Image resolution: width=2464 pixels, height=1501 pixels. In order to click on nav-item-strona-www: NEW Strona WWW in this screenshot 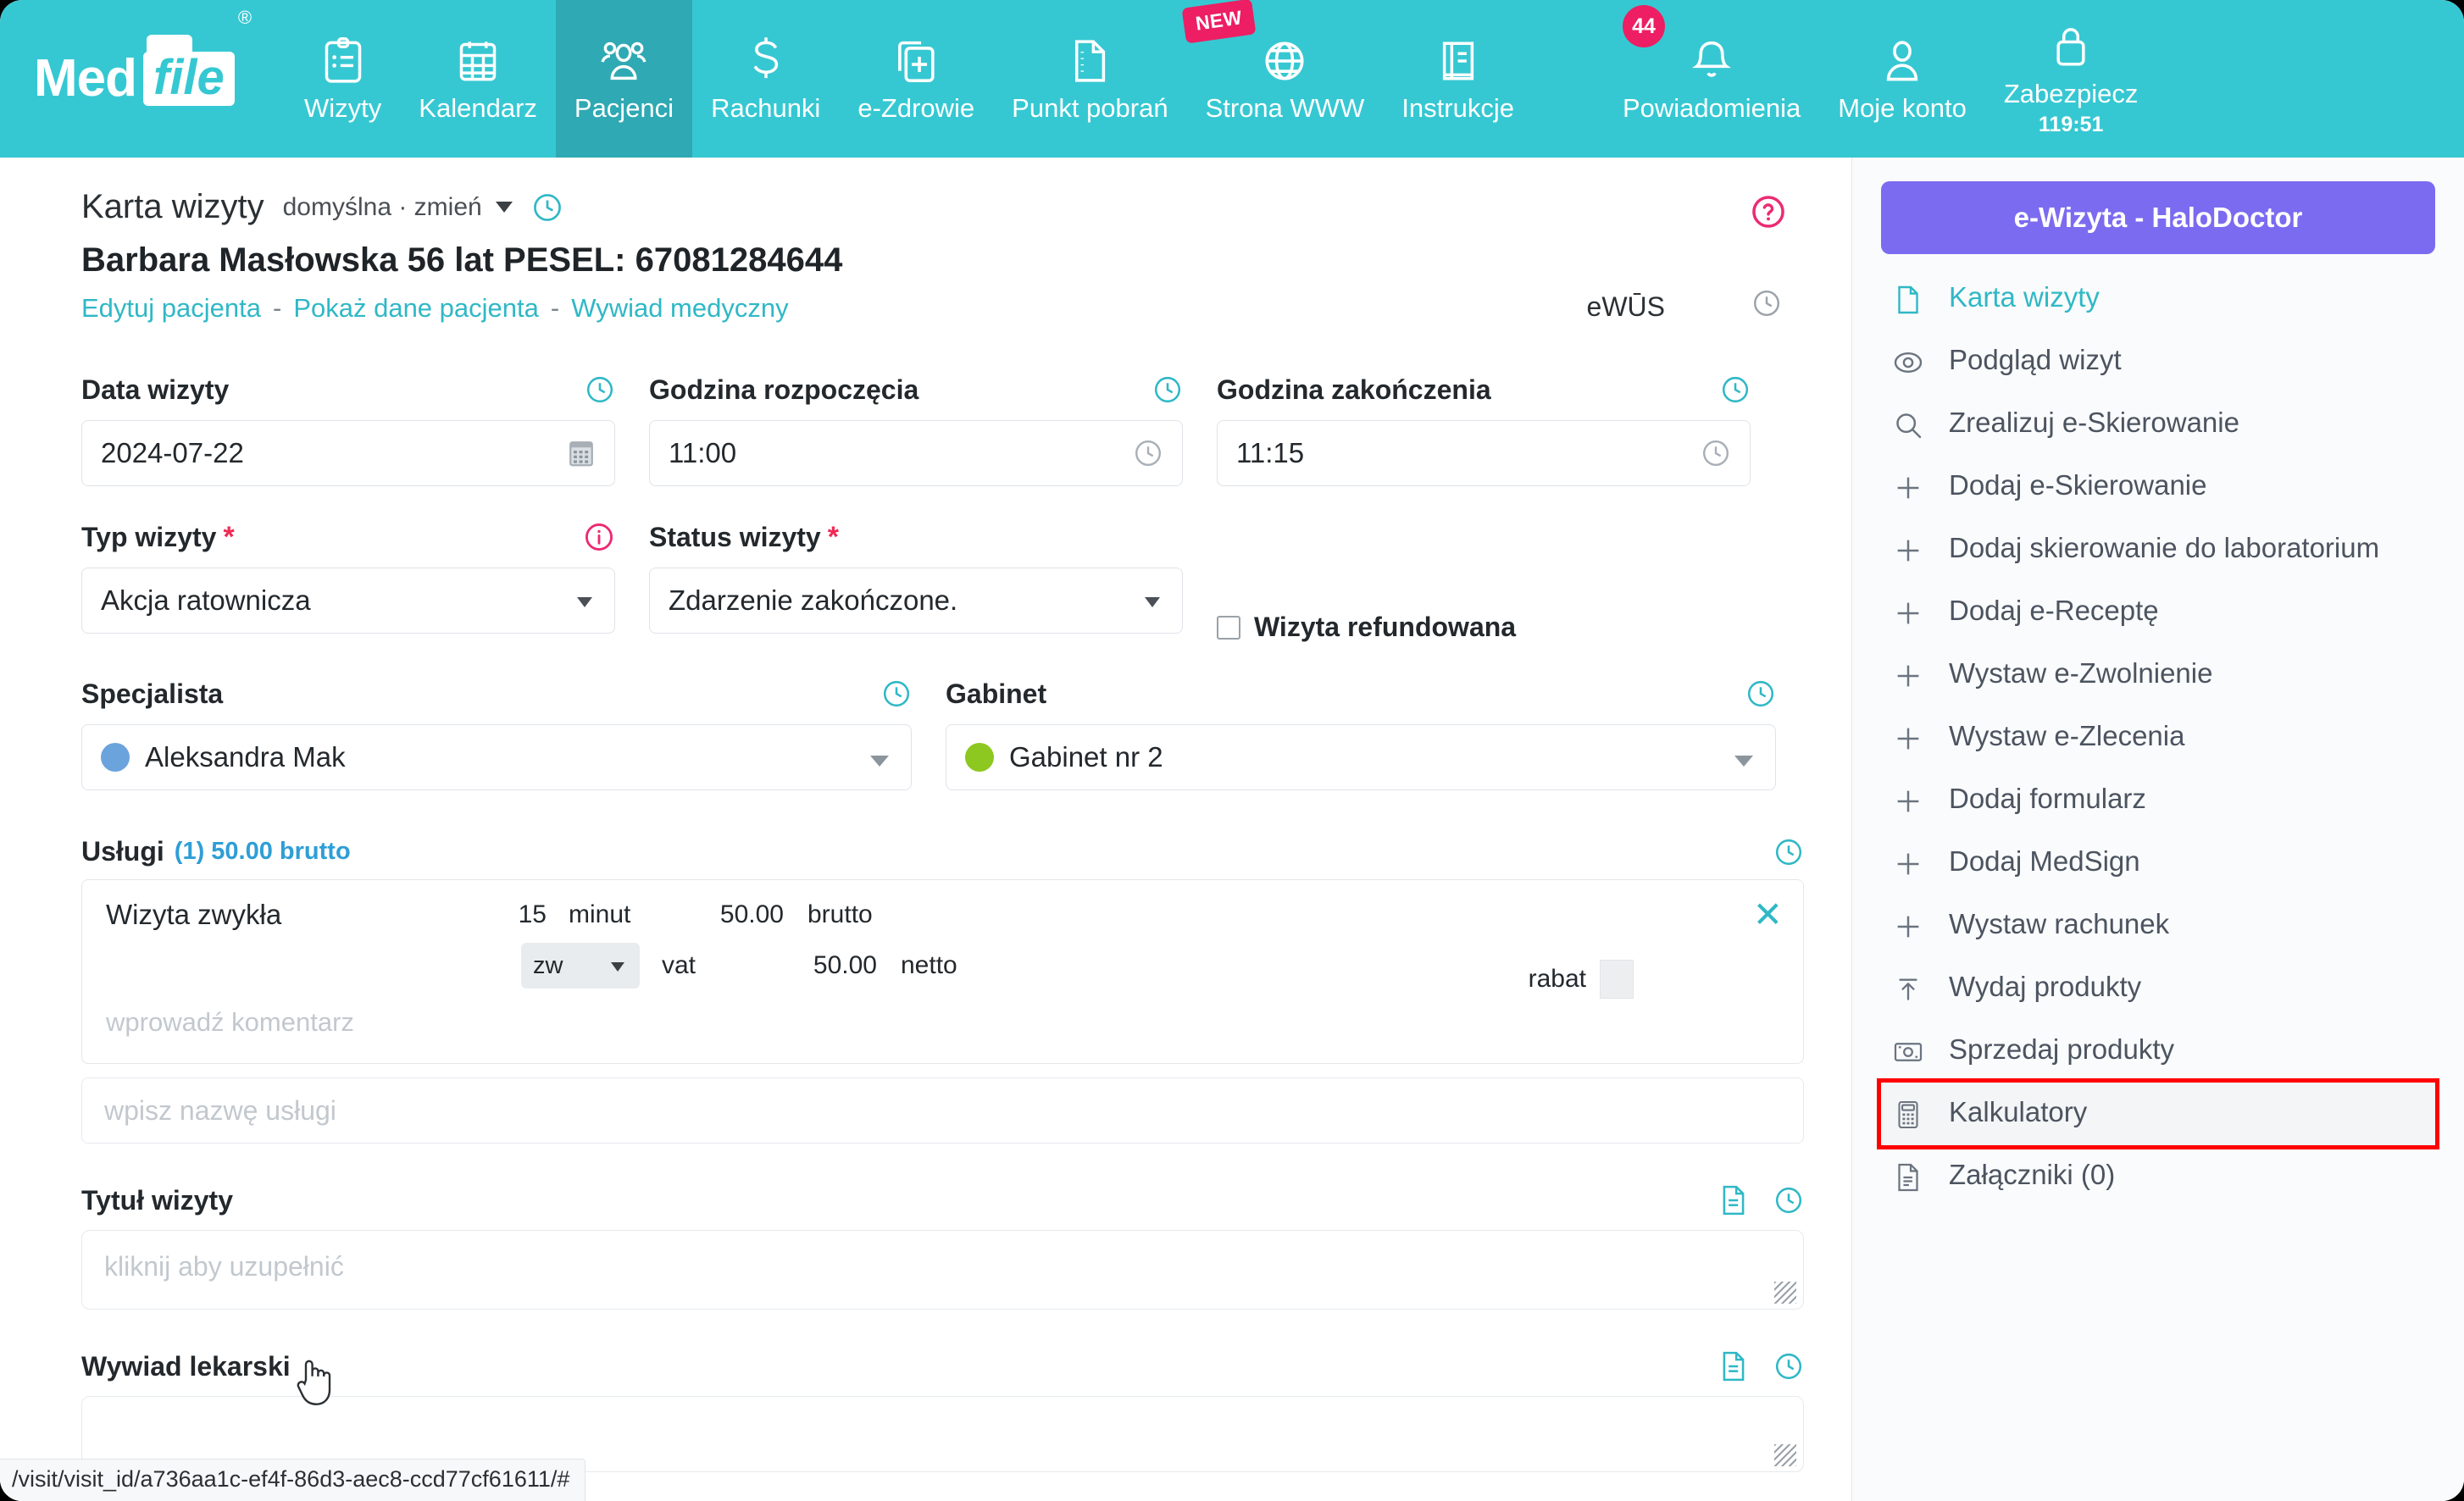, I will do `click(1282, 79)`.